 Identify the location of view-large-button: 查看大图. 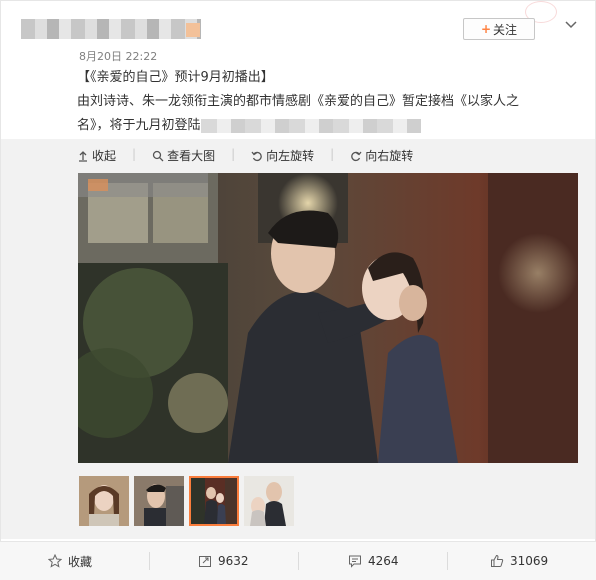
(183, 155).